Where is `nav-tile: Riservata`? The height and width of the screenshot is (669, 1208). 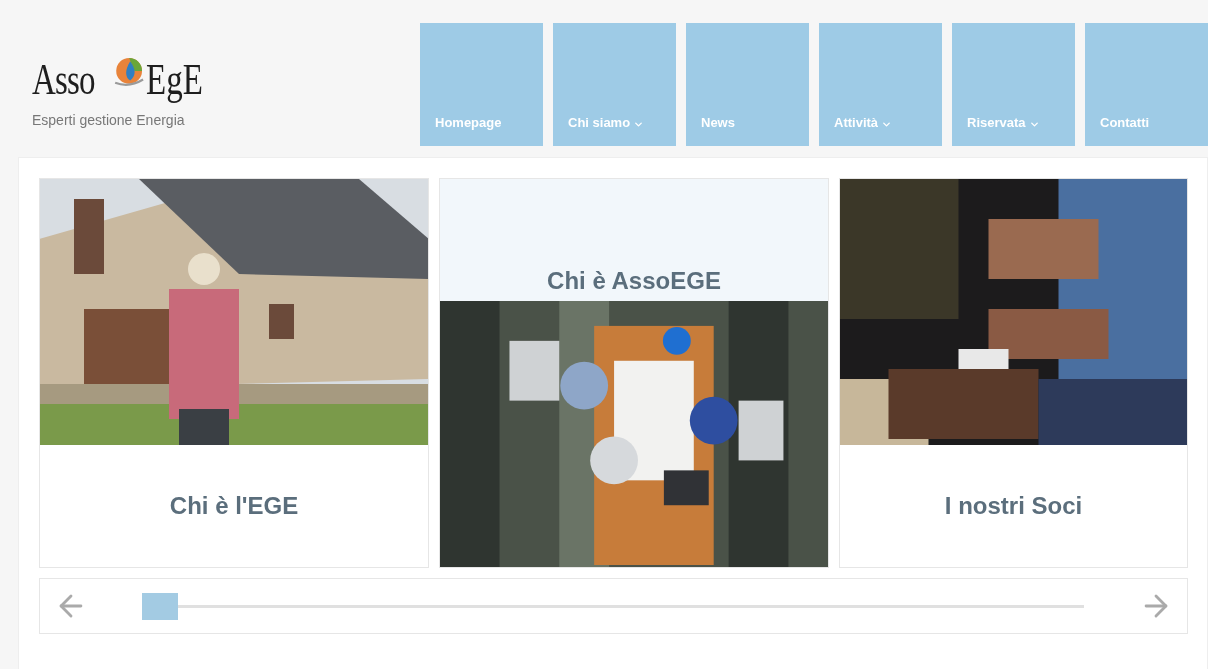 nav-tile: Riservata is located at coordinates (1013, 84).